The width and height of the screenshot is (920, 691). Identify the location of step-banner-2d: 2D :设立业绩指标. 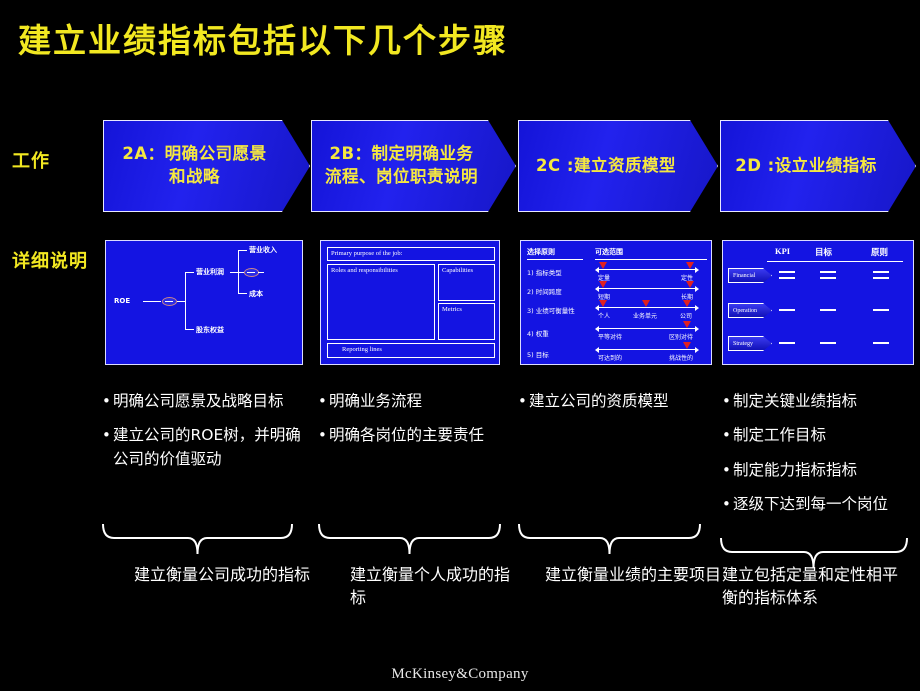
(818, 166).